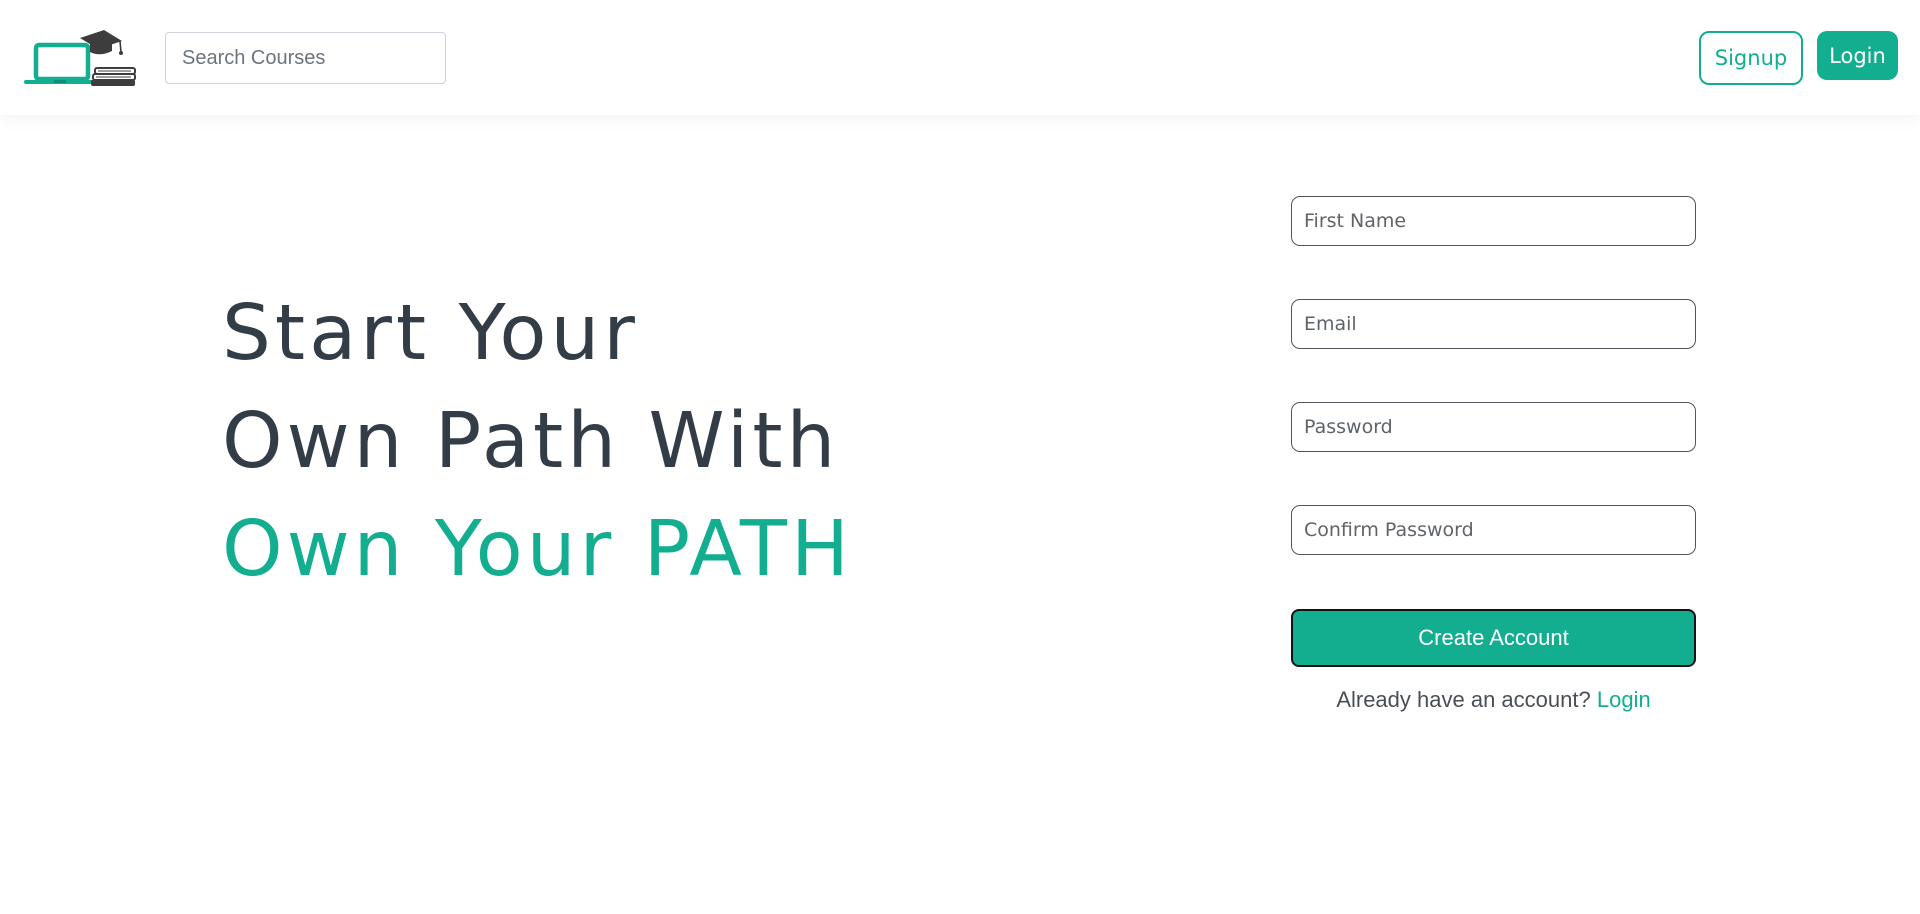  What do you see at coordinates (1493, 638) in the screenshot?
I see `create-account-button: Create Account` at bounding box center [1493, 638].